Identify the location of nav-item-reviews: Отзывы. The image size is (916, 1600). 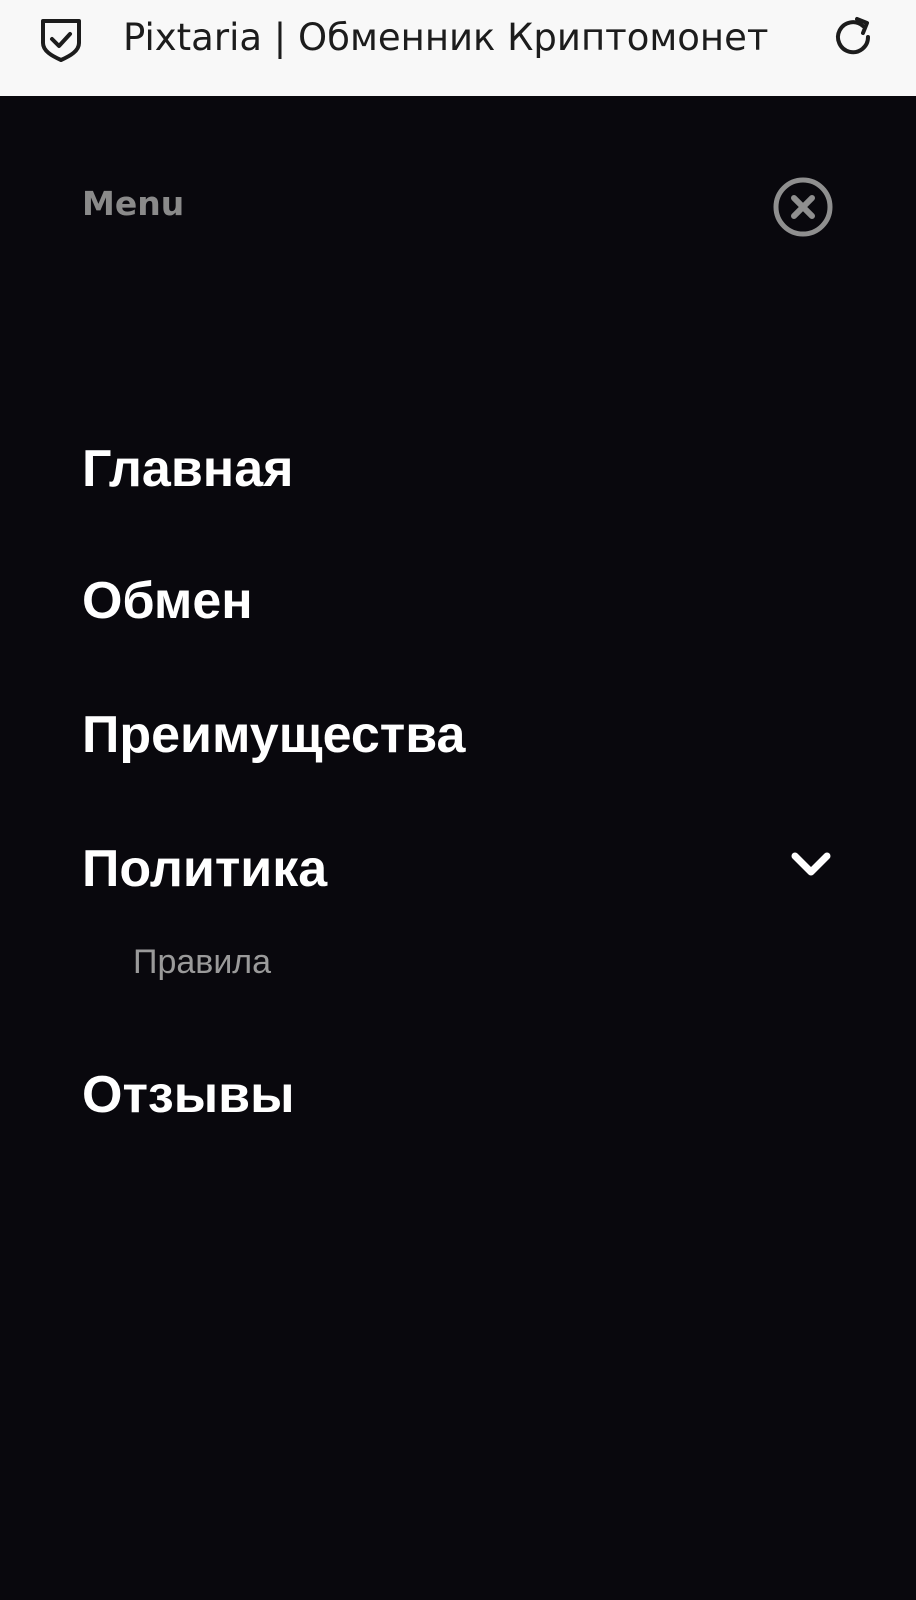
(188, 1095).